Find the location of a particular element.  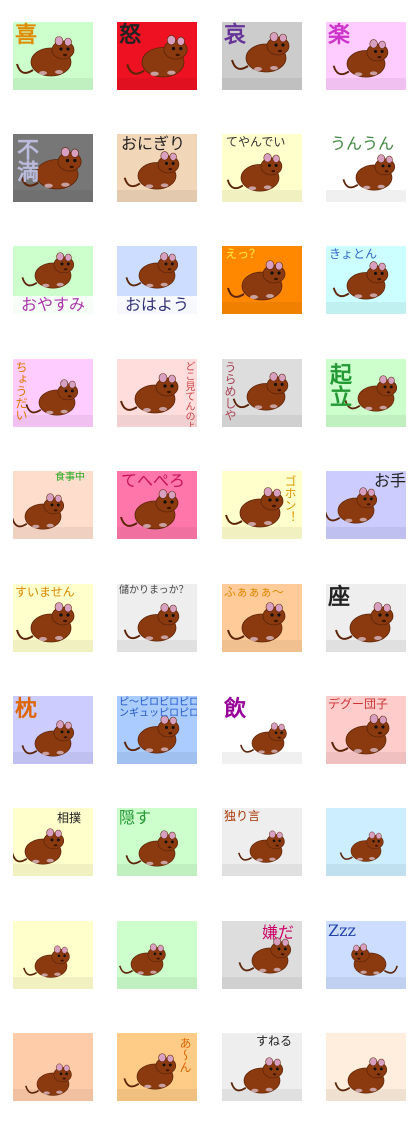

sticker-label: お手 is located at coordinates (390, 480).